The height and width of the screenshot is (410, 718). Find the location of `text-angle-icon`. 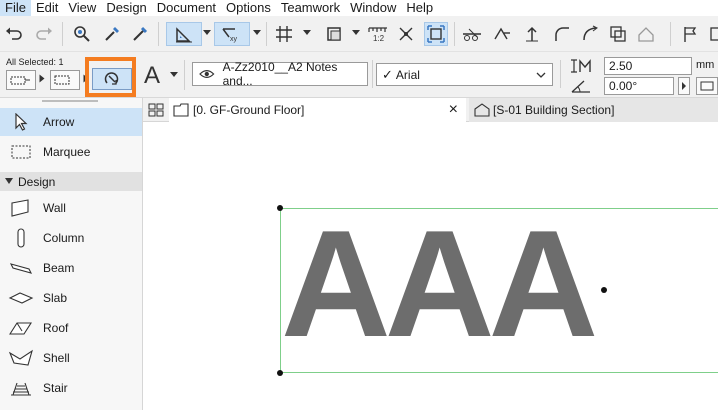

text-angle-icon is located at coordinates (583, 86).